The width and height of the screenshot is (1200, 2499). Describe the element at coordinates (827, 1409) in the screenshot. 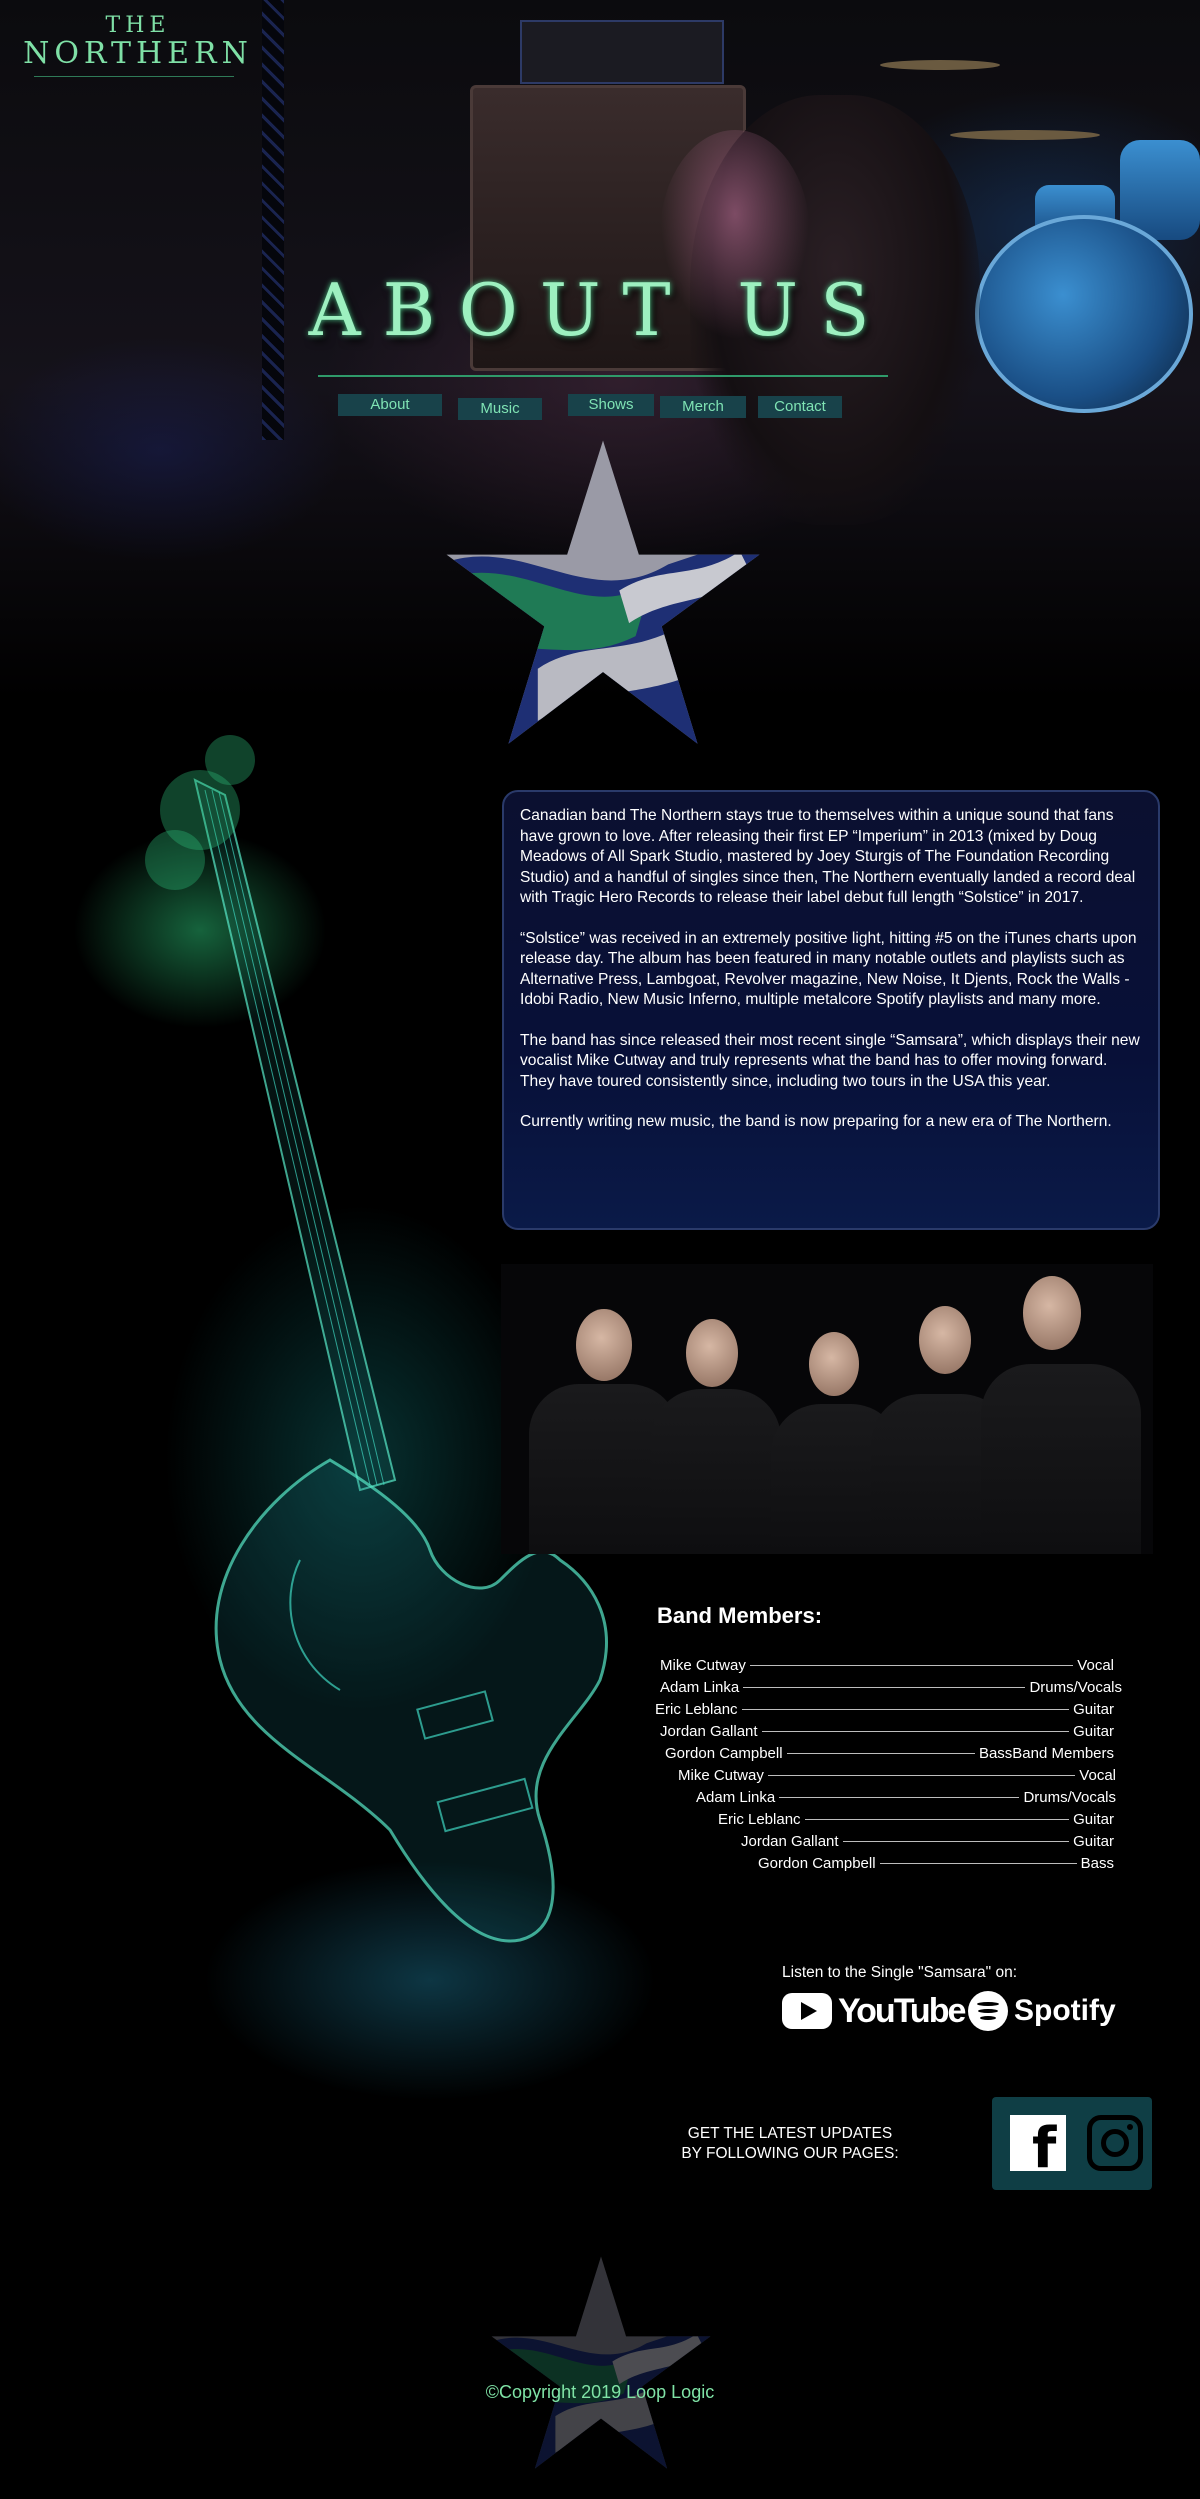

I see `band-photo` at that location.